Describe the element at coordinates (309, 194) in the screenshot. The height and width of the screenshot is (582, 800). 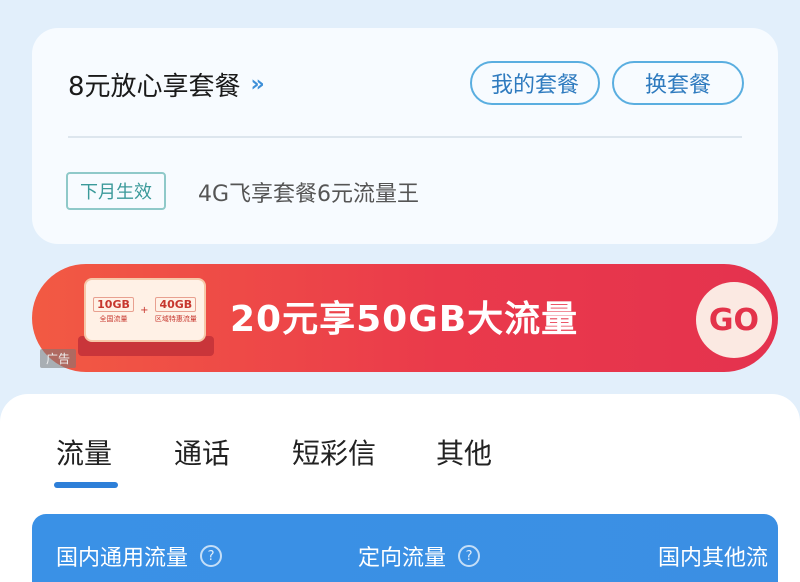
I see `next-plan-name: 4G飞享套餐6元流量王` at that location.